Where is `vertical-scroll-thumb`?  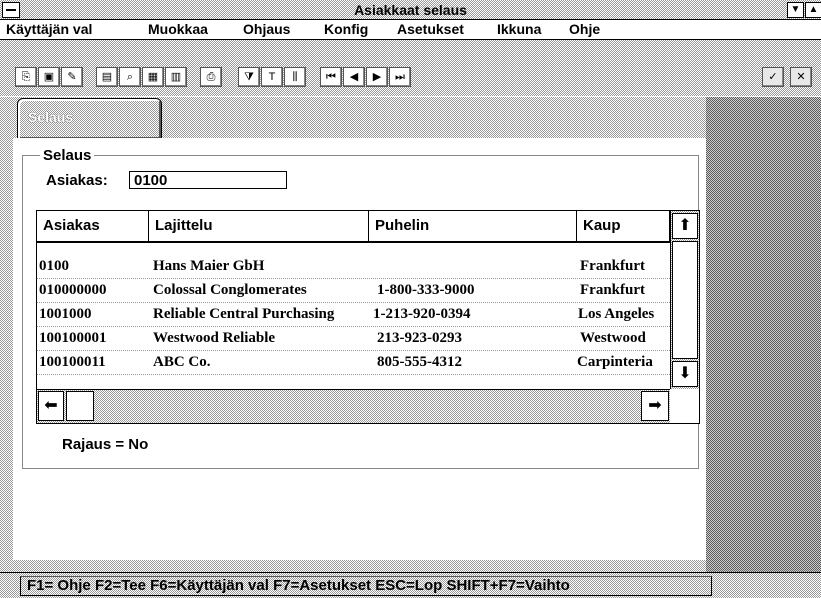 vertical-scroll-thumb is located at coordinates (685, 300).